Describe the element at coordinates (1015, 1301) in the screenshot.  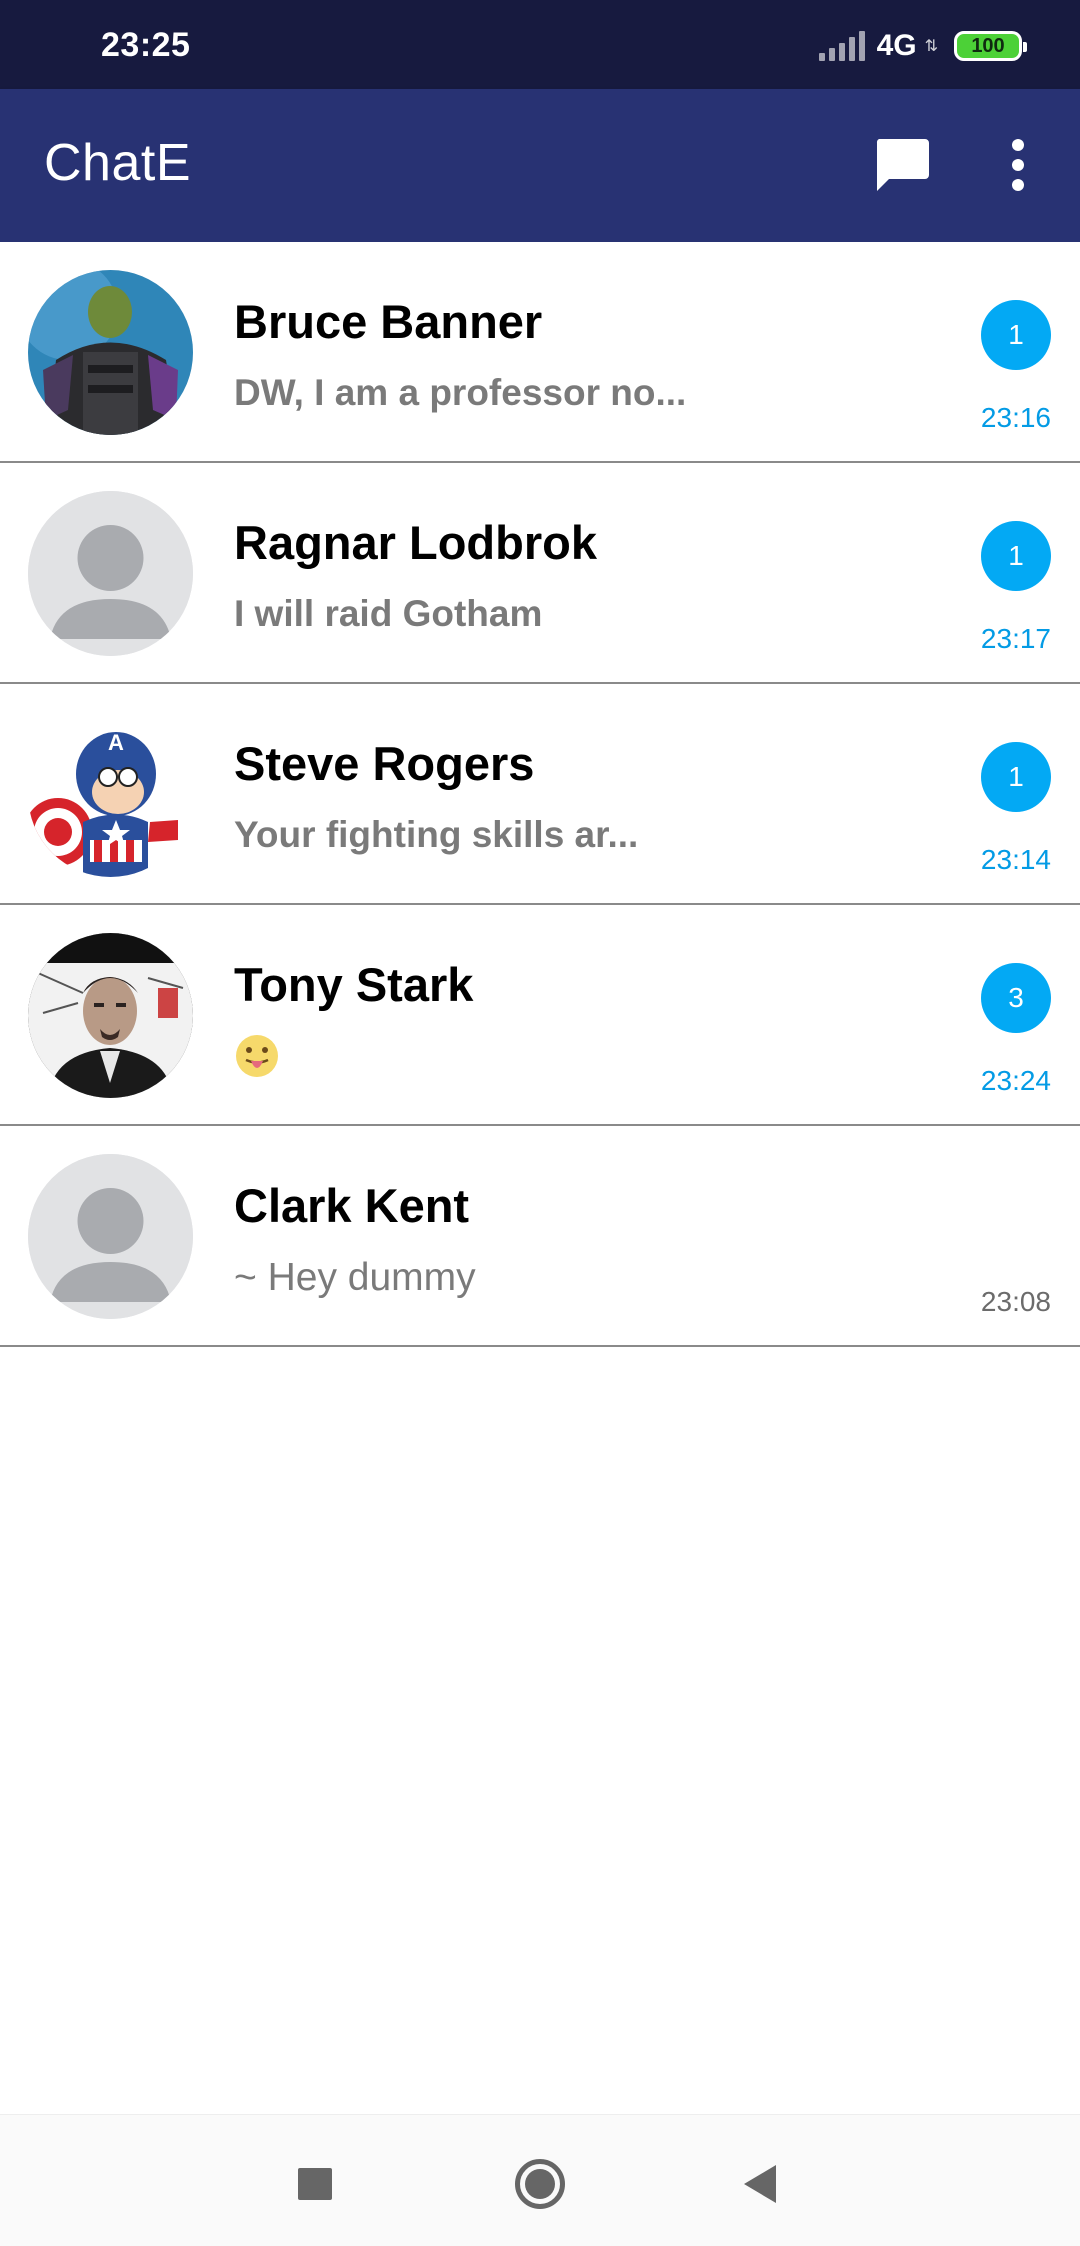
I see `message-time: 23:08` at that location.